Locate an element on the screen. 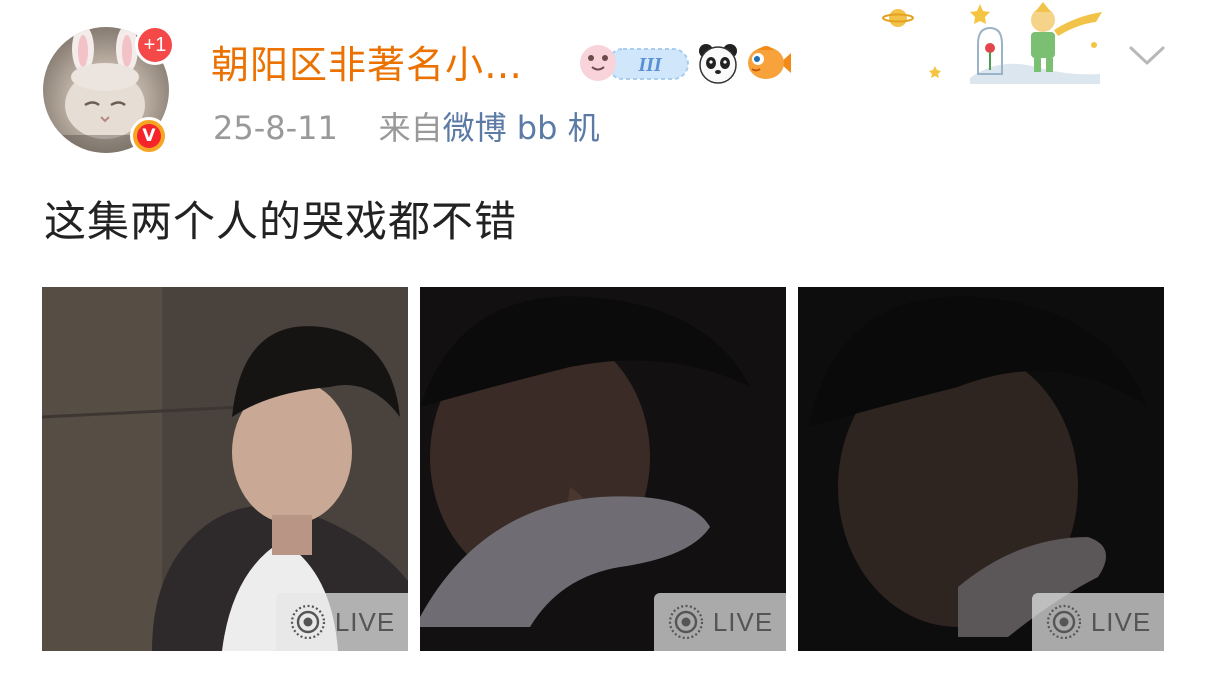 The image size is (1206, 683). avatar-area: +1 V is located at coordinates (109, 90).